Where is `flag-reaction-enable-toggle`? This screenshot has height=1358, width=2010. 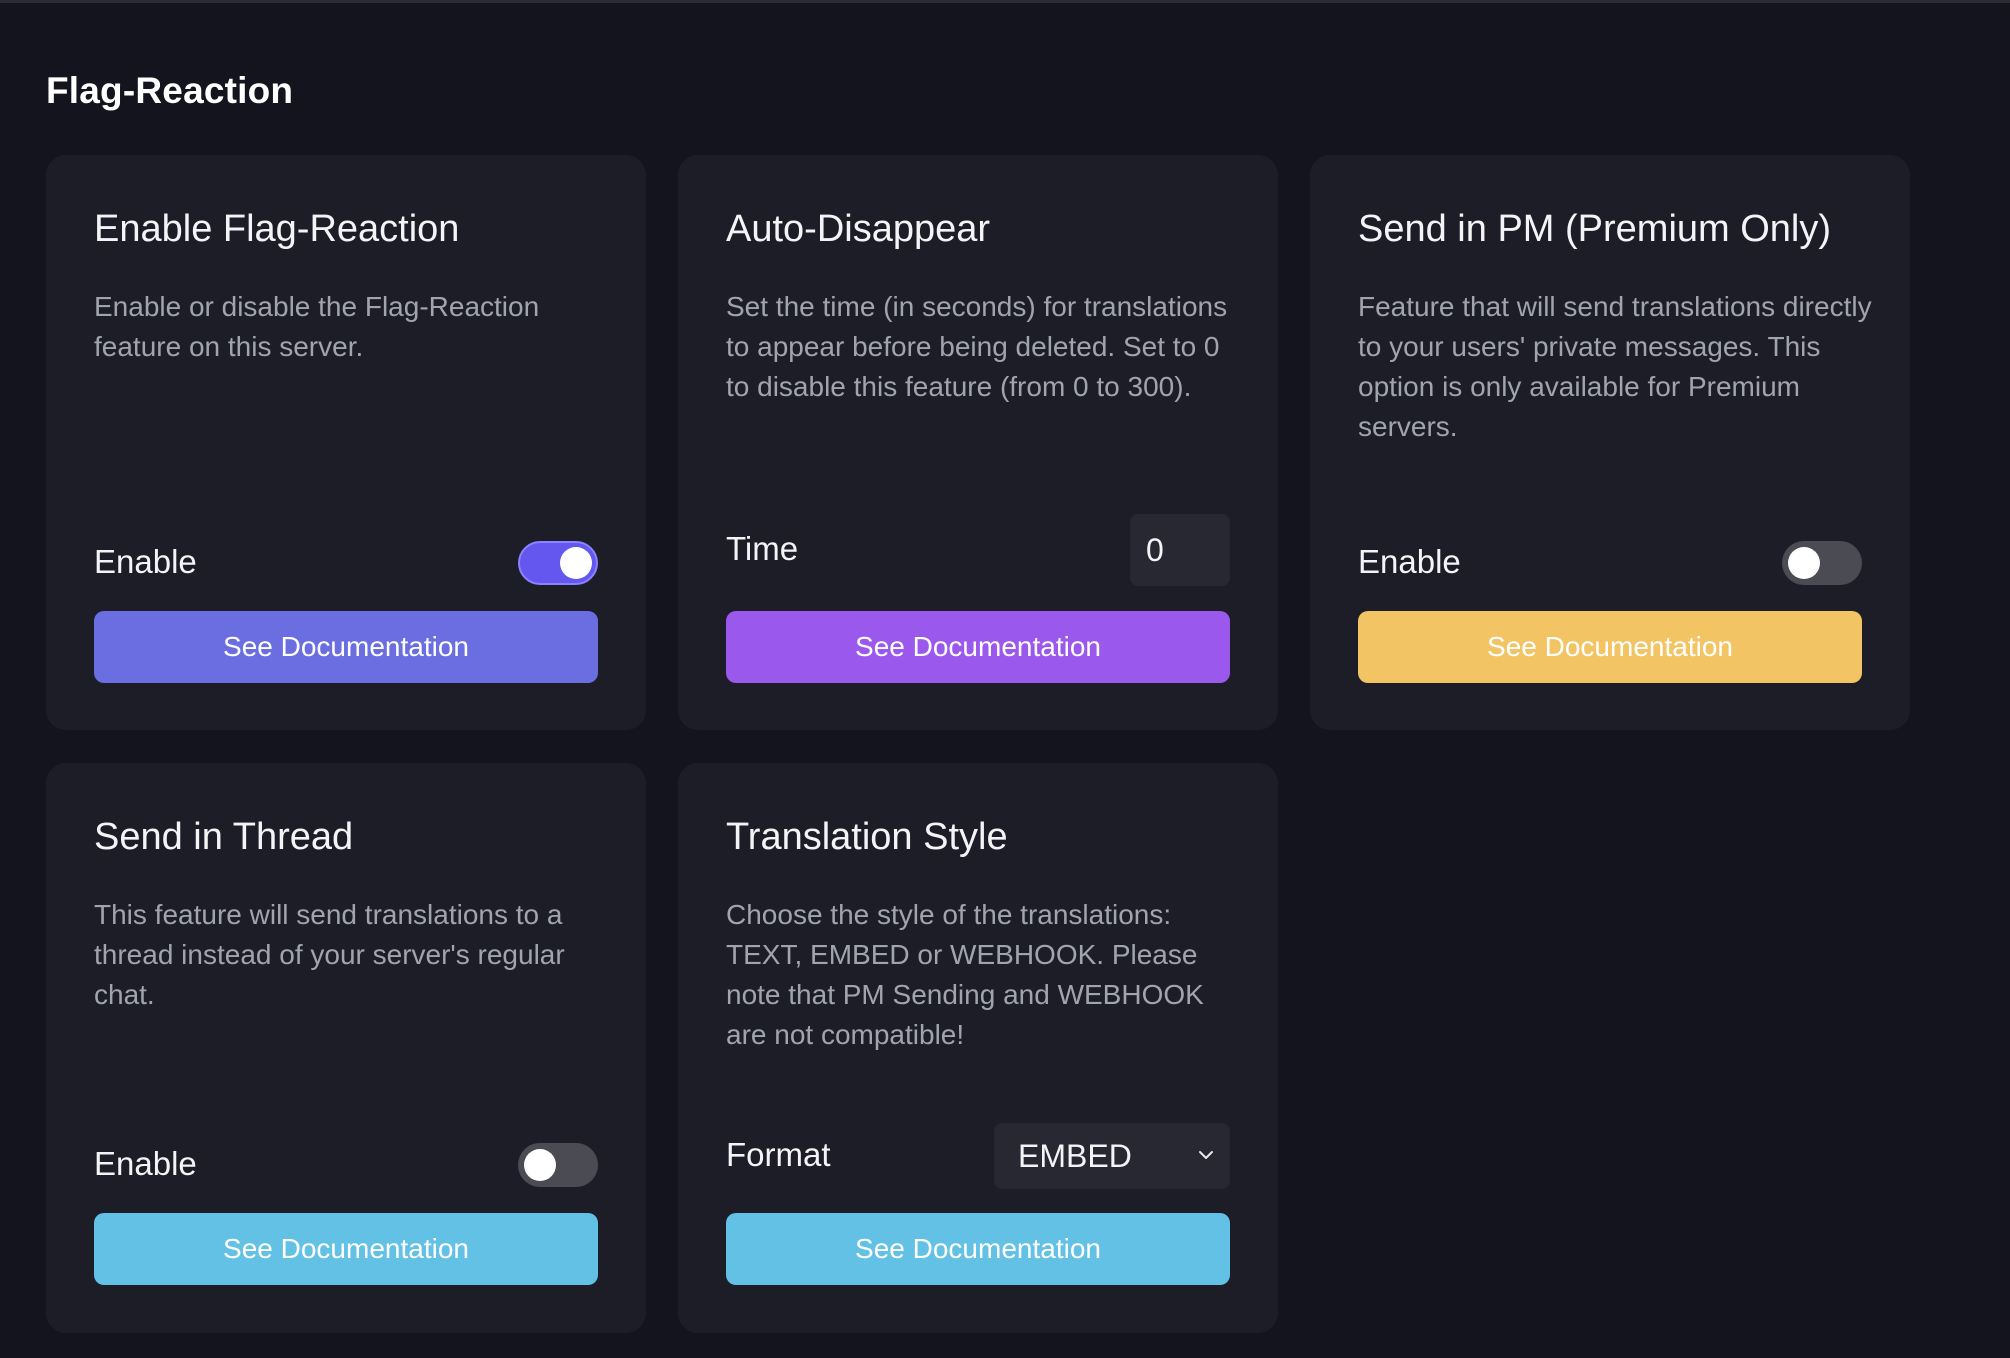
flag-reaction-enable-toggle is located at coordinates (558, 563).